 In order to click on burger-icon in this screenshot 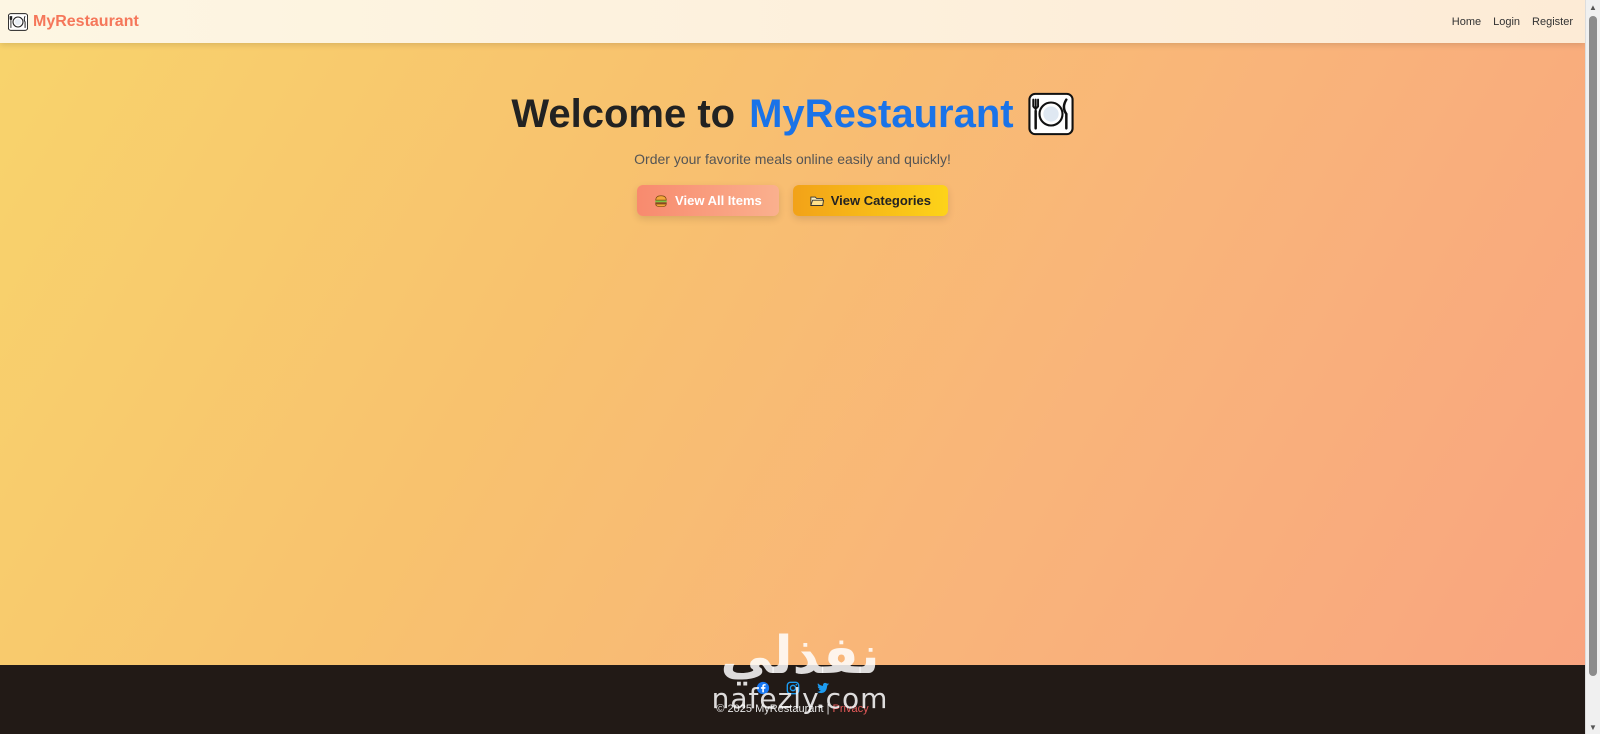, I will do `click(661, 201)`.